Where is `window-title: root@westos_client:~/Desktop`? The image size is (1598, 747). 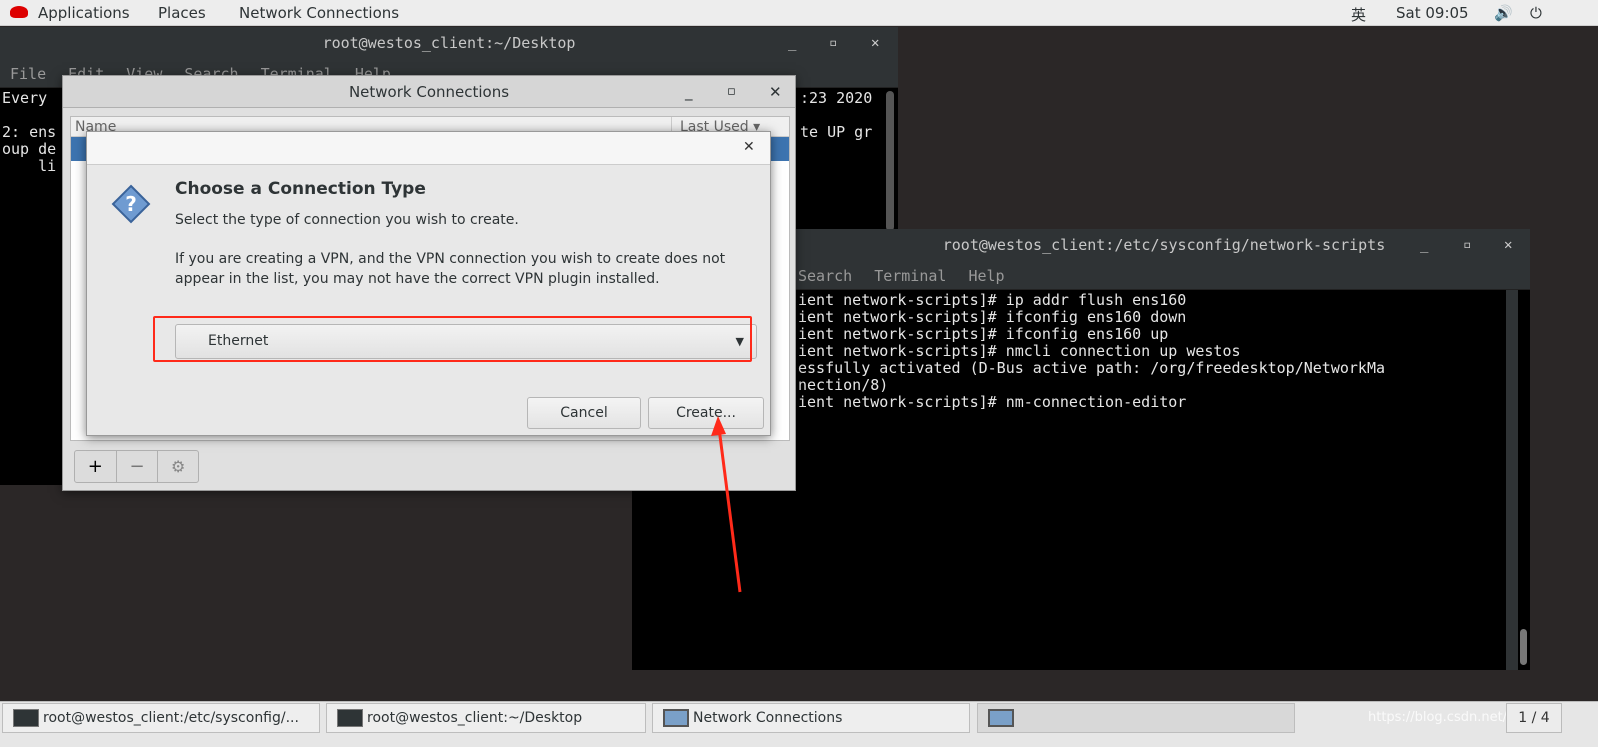 window-title: root@westos_client:~/Desktop is located at coordinates (449, 43).